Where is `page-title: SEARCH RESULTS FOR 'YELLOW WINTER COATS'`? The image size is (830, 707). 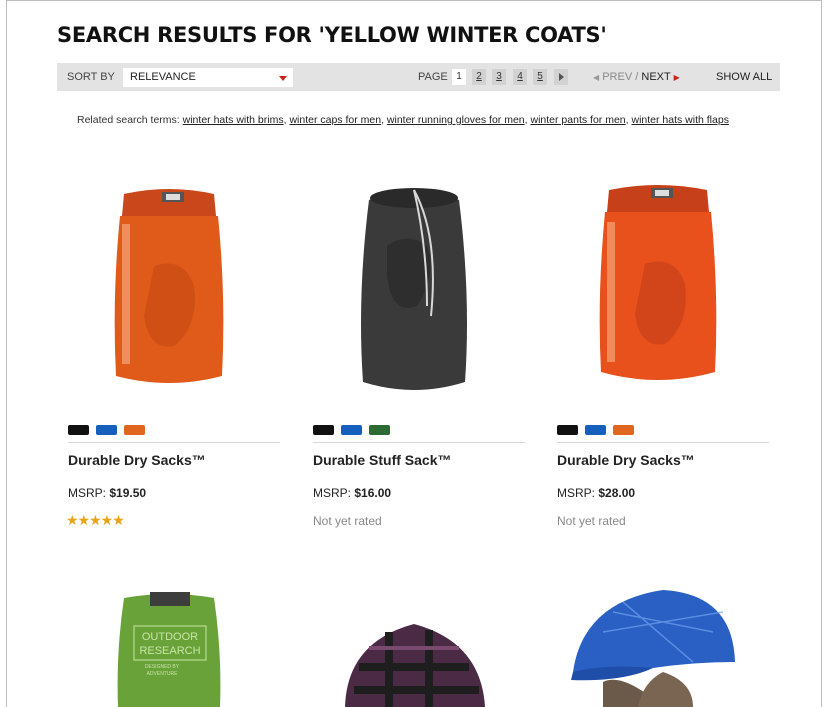
page-title: SEARCH RESULTS FOR 'YELLOW WINTER COATS' is located at coordinates (332, 35).